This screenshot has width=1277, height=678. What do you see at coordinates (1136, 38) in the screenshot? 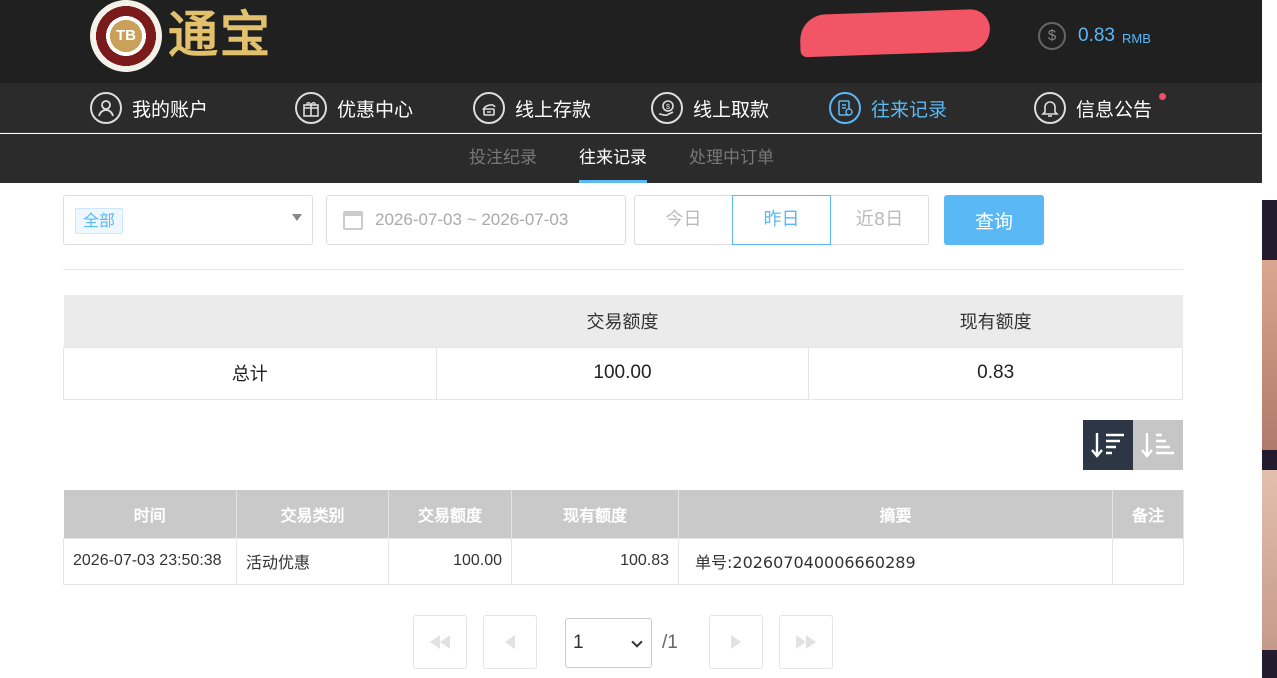
I see `balance-unit: RMB` at bounding box center [1136, 38].